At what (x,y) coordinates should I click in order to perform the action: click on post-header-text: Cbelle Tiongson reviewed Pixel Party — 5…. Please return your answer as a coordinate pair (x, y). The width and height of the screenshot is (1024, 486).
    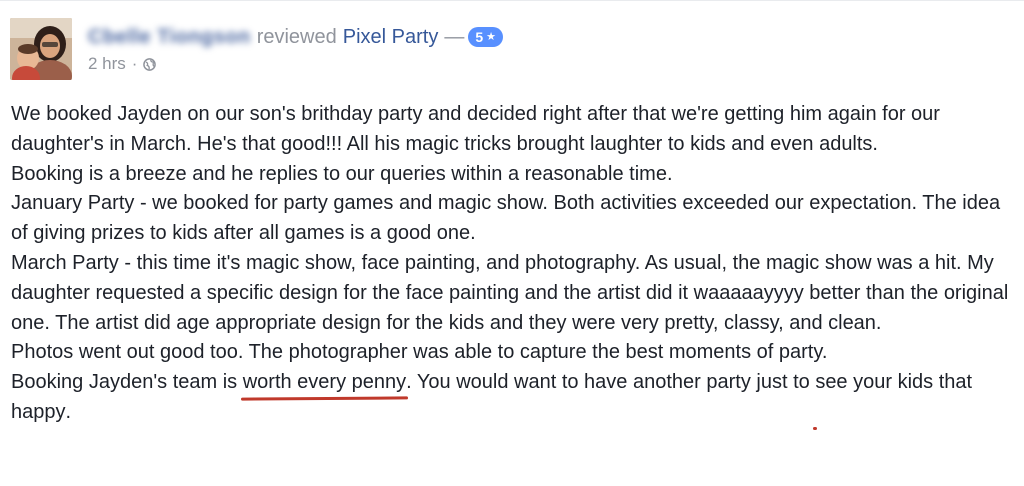
    Looking at the image, I should click on (296, 49).